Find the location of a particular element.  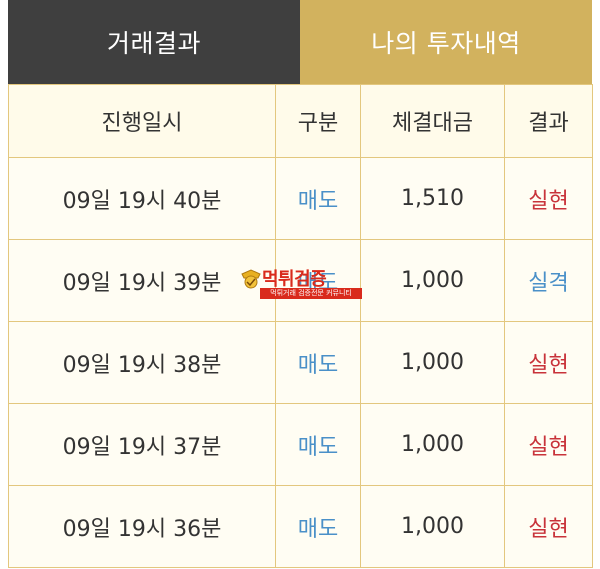

table-row: 09일 19시 36분 매도 1,000 실현 is located at coordinates (300, 526).